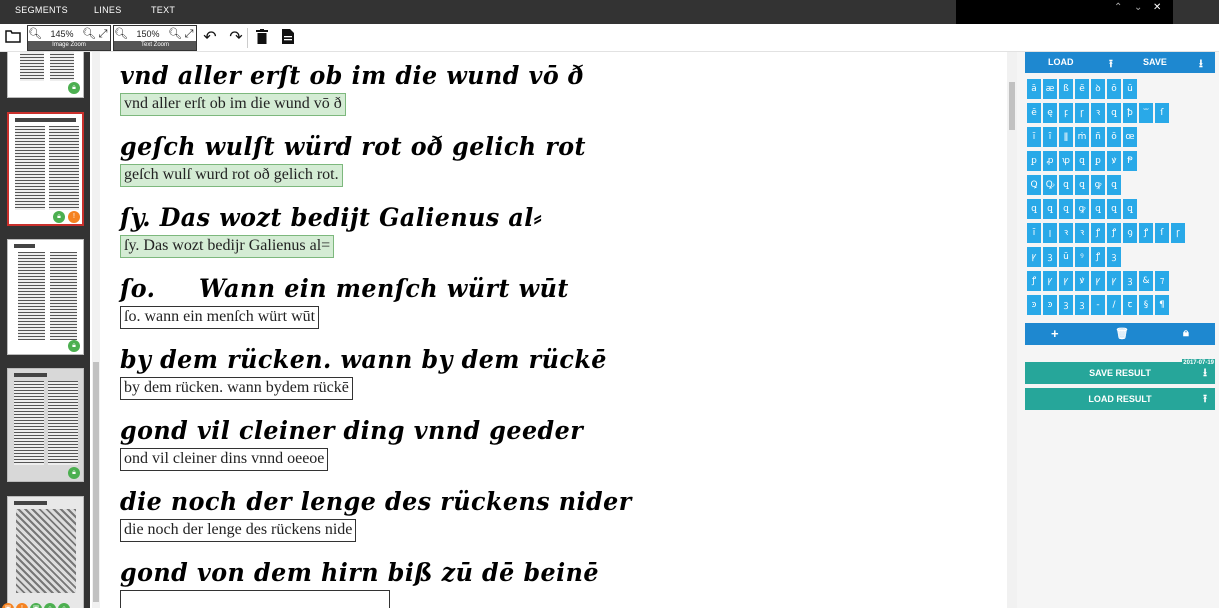 Image resolution: width=1219 pixels, height=608 pixels. I want to click on save-virtual-keyboard-button: SAVE ⭳, so click(1168, 62).